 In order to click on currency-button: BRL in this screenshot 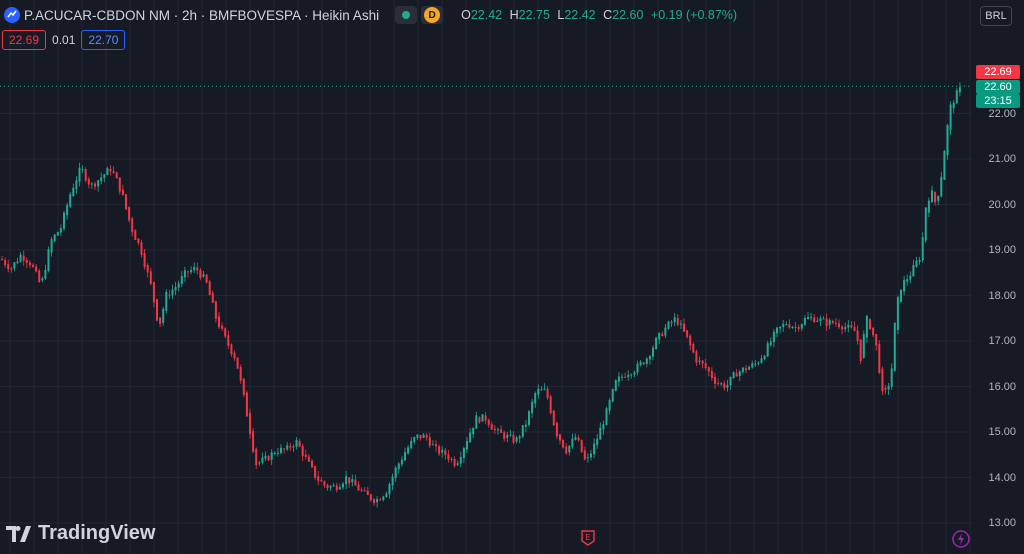, I will do `click(996, 16)`.